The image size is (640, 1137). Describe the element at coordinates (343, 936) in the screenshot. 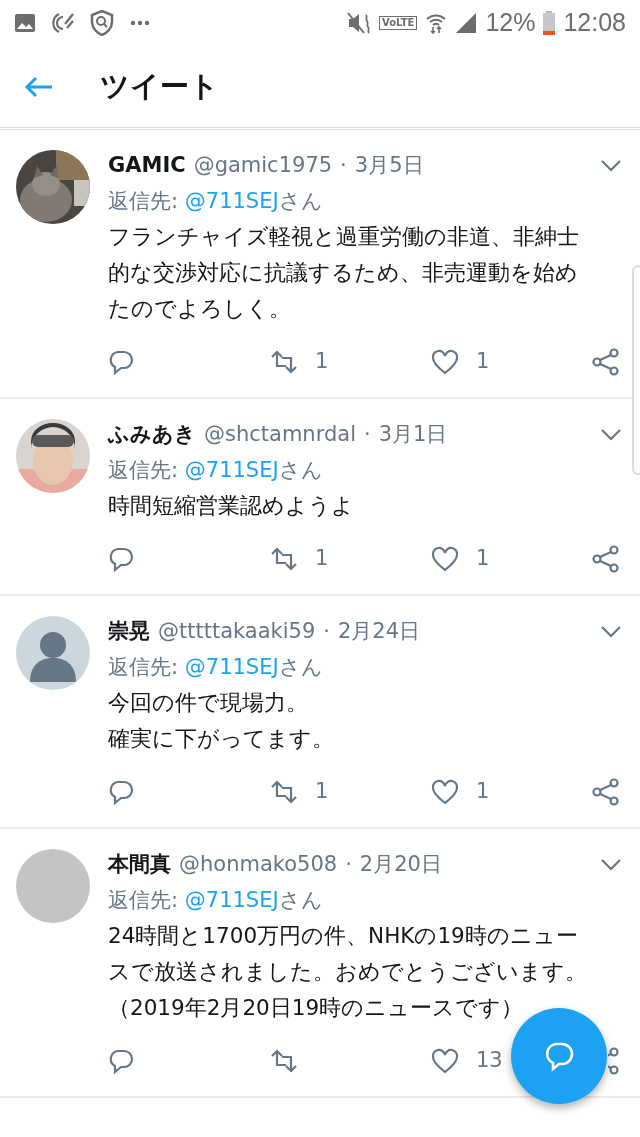

I see `tweet-text-line: 24時間と1700万円の件、NHKの19時のニュー` at that location.